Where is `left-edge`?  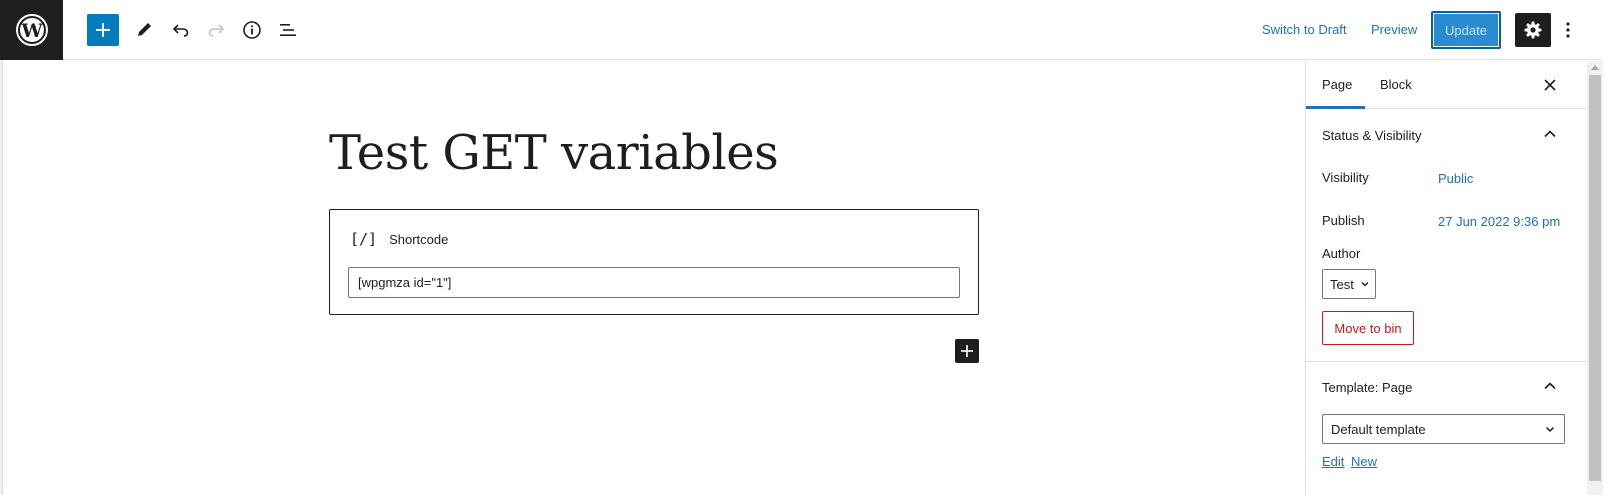
left-edge is located at coordinates (1, 277).